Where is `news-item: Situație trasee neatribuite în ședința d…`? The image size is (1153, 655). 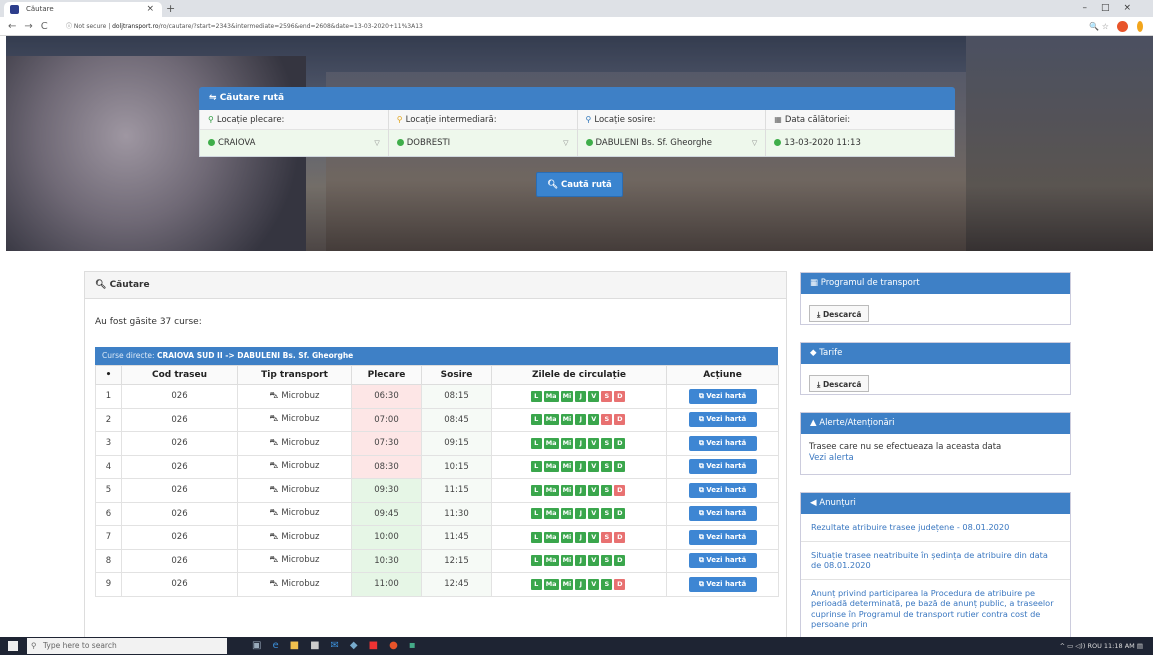
news-item: Situație trasee neatribuite în ședința d… is located at coordinates (935, 561).